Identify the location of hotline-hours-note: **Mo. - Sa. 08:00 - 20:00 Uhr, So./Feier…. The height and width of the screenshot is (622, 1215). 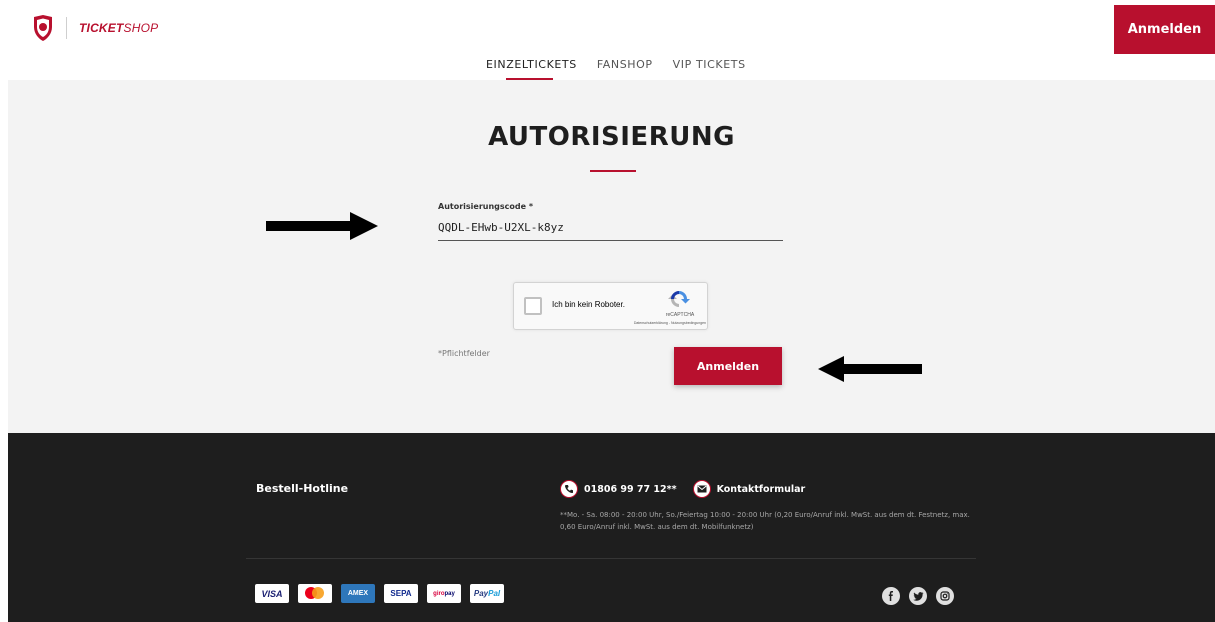
(765, 521).